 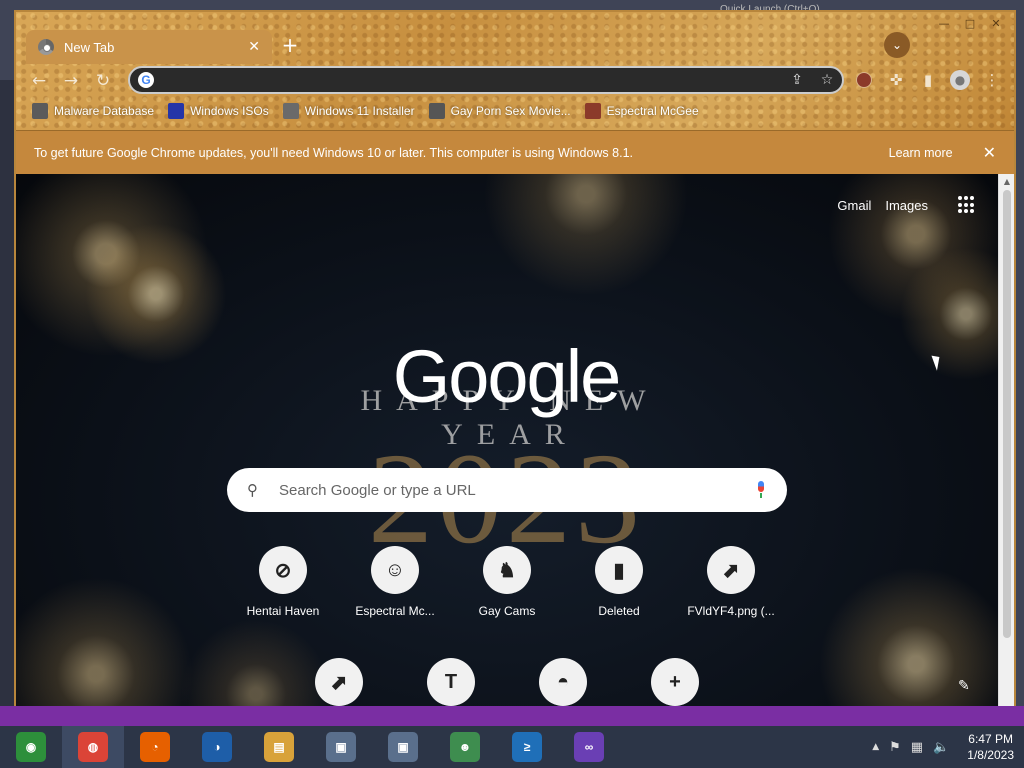 What do you see at coordinates (897, 45) in the screenshot?
I see `tab-search-button: ⌄` at bounding box center [897, 45].